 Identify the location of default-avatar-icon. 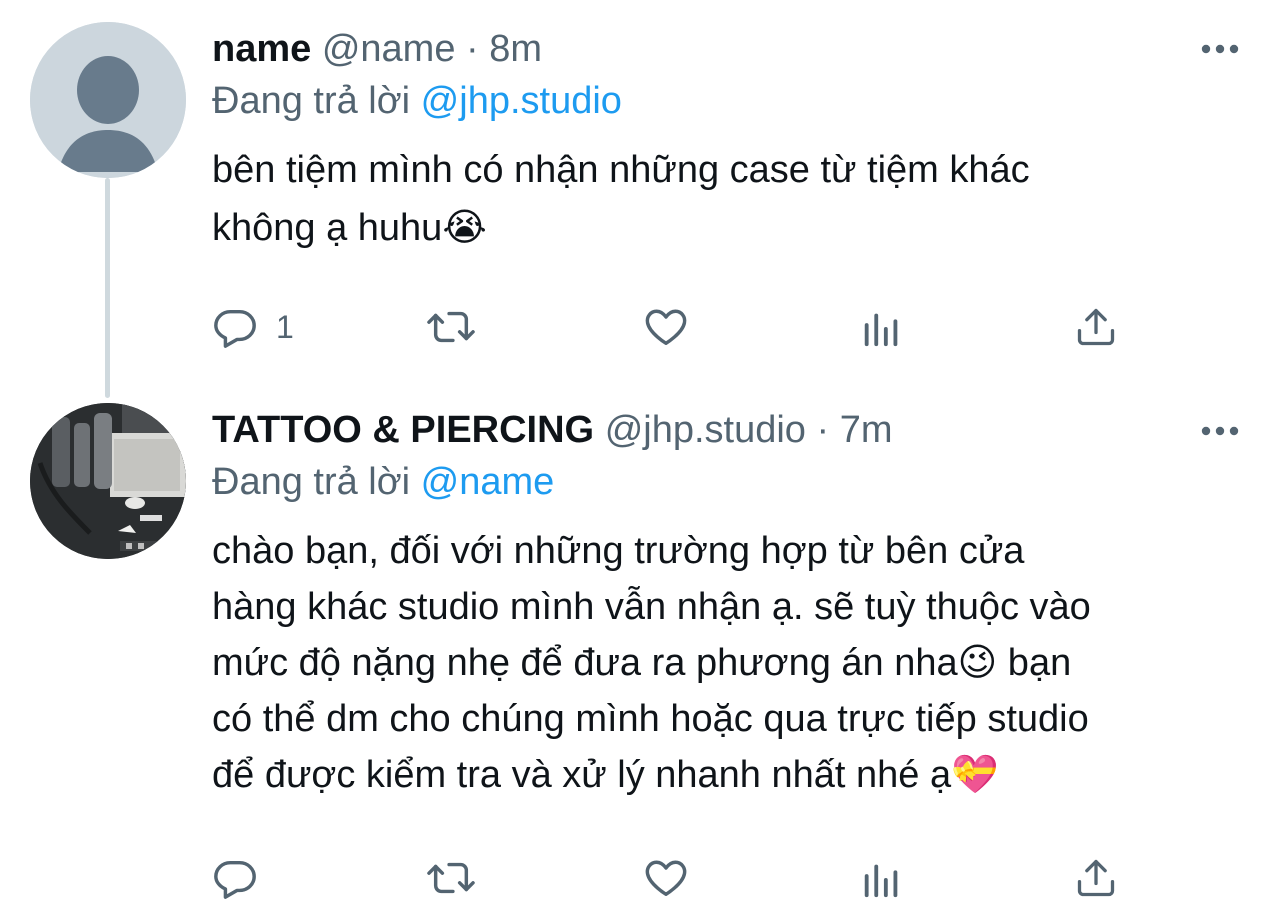
(108, 100).